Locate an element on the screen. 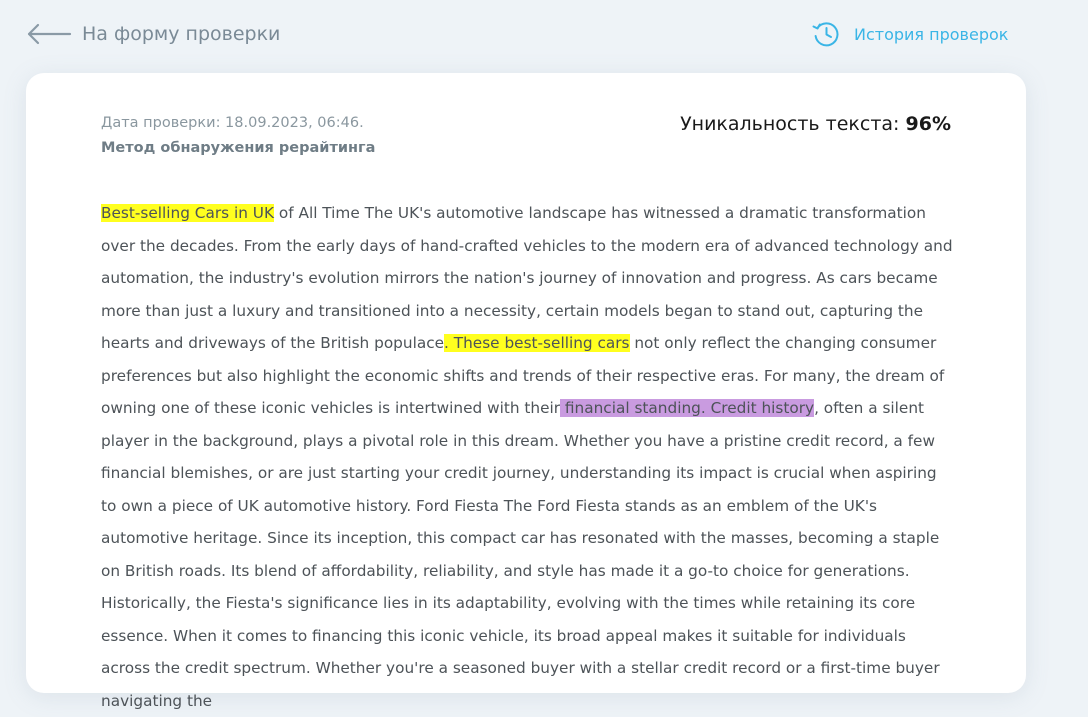  uniqueness-value: 96% is located at coordinates (928, 124).